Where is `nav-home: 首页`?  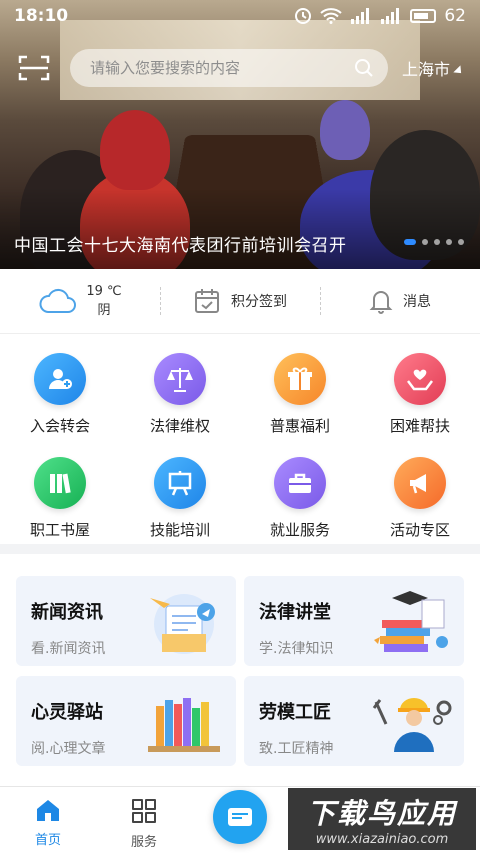
nav-home: 首页 is located at coordinates (48, 820).